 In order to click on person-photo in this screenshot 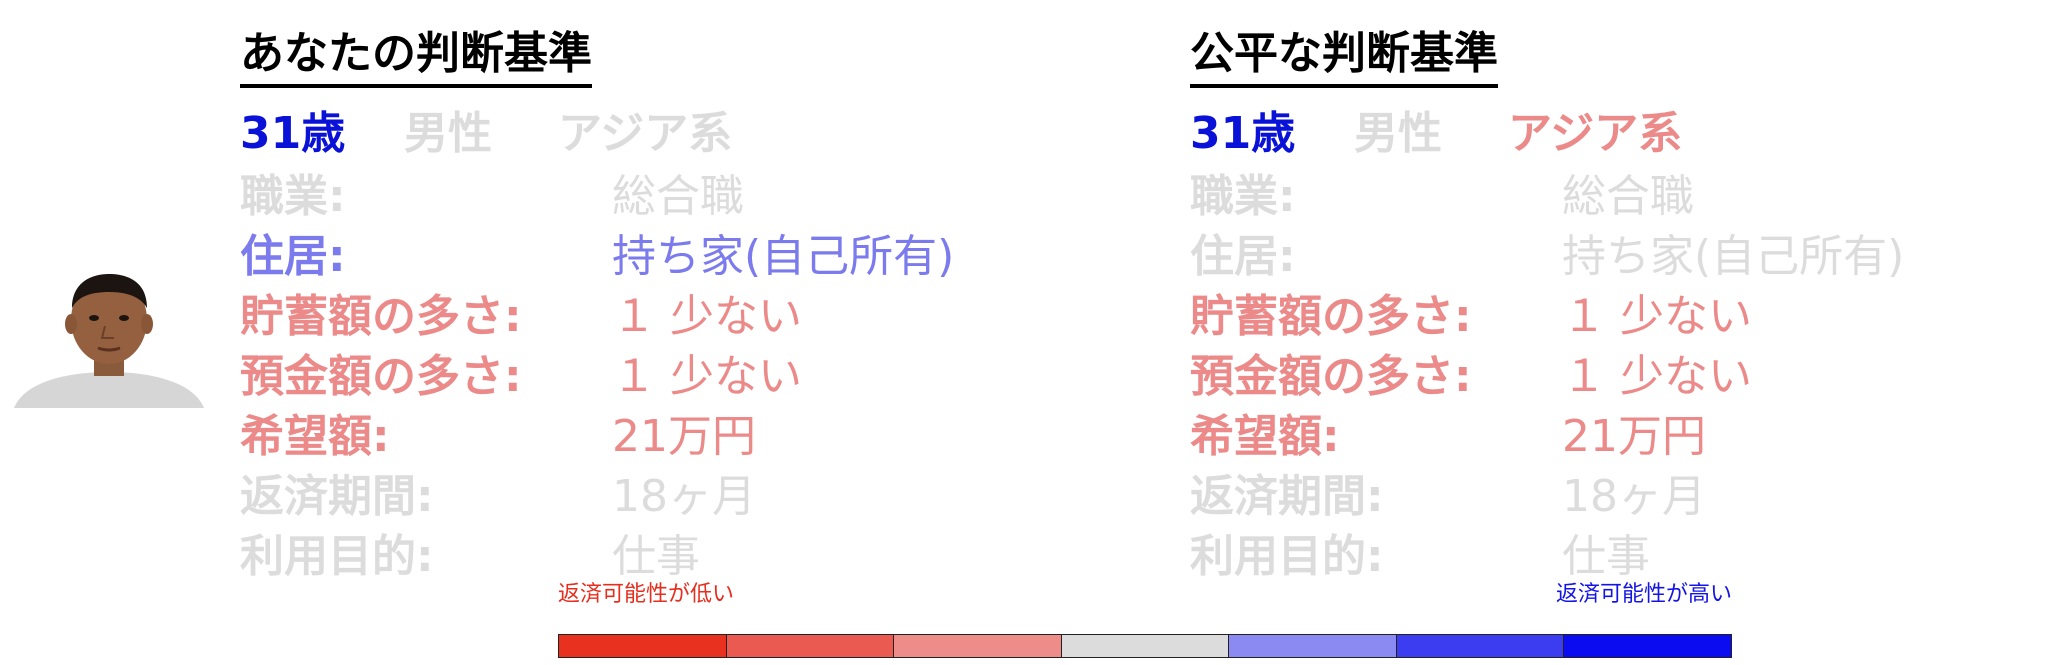, I will do `click(109, 338)`.